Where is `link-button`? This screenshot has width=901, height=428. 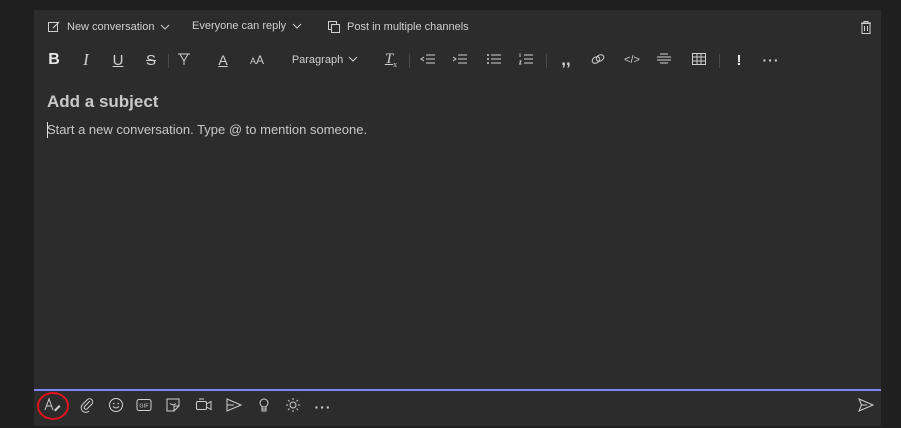 link-button is located at coordinates (598, 60).